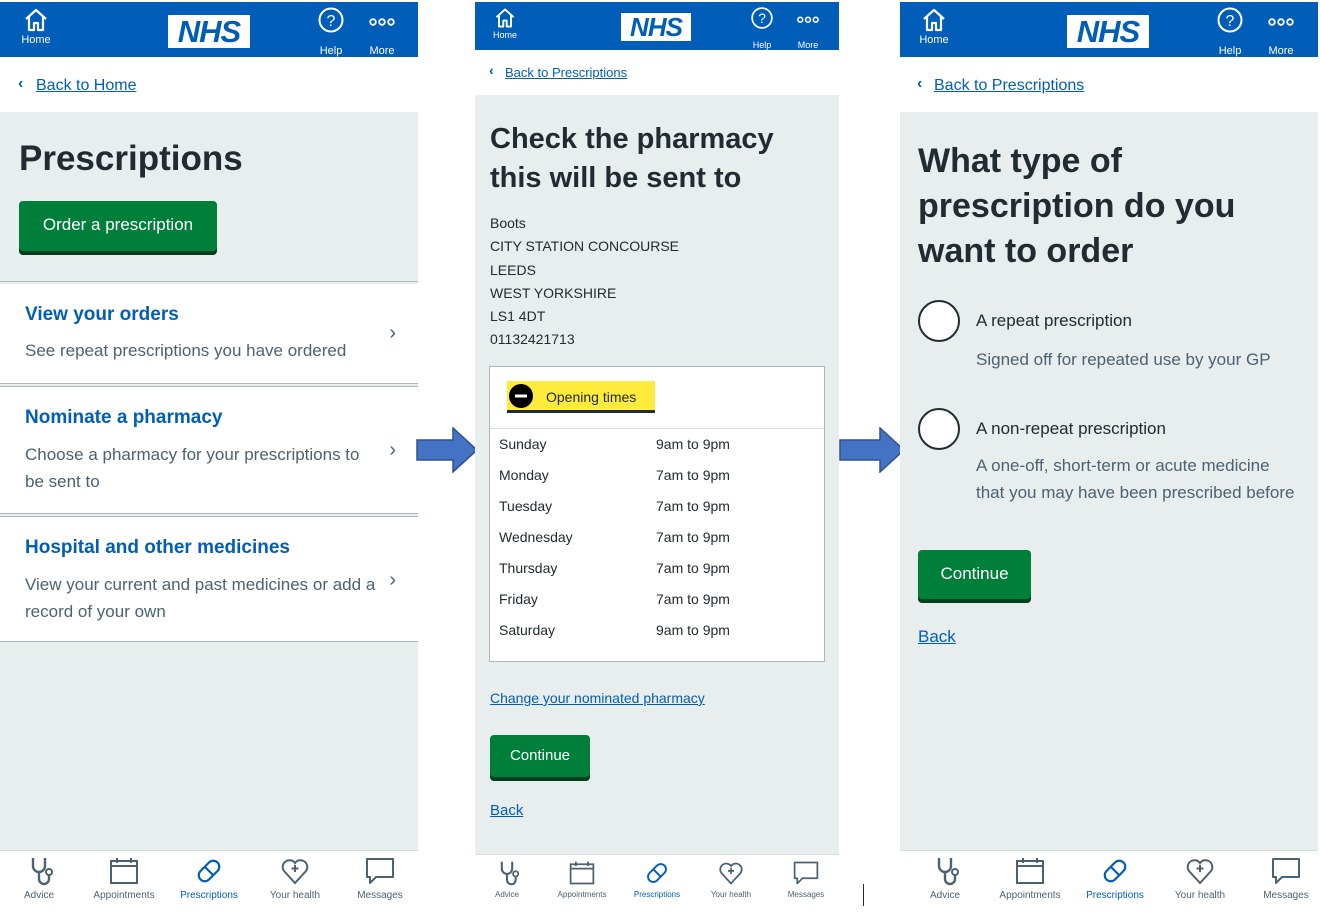 The height and width of the screenshot is (915, 1320). What do you see at coordinates (948, 872) in the screenshot?
I see `stethoscope-icon` at bounding box center [948, 872].